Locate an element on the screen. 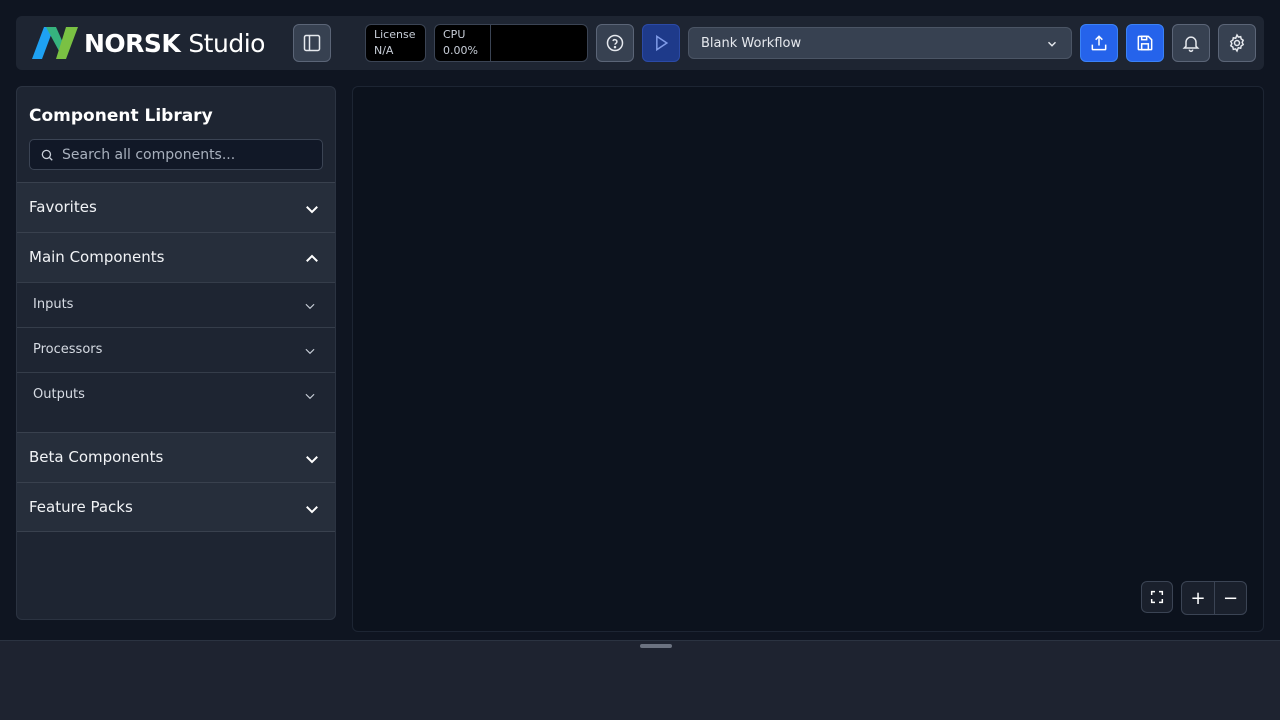 The height and width of the screenshot is (720, 1280). settings-button is located at coordinates (1237, 43).